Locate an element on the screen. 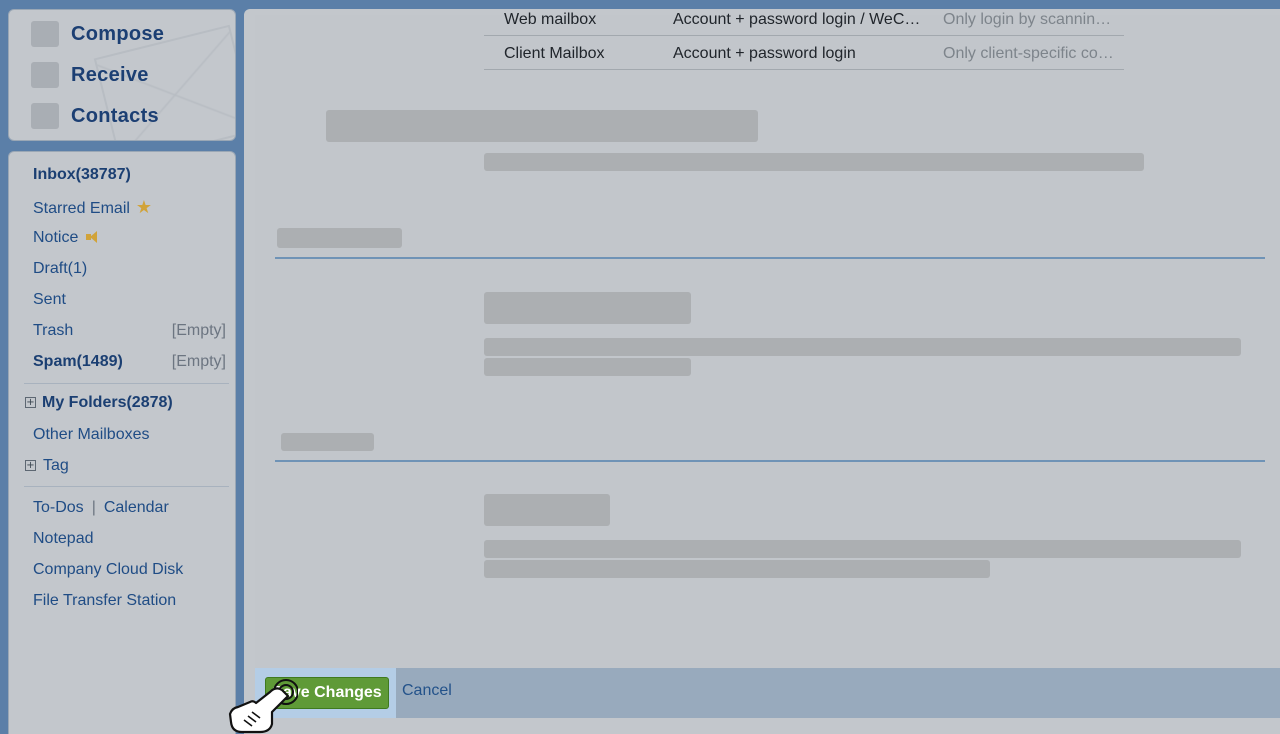 The width and height of the screenshot is (1280, 734). cancel-link: Cancel is located at coordinates (427, 691).